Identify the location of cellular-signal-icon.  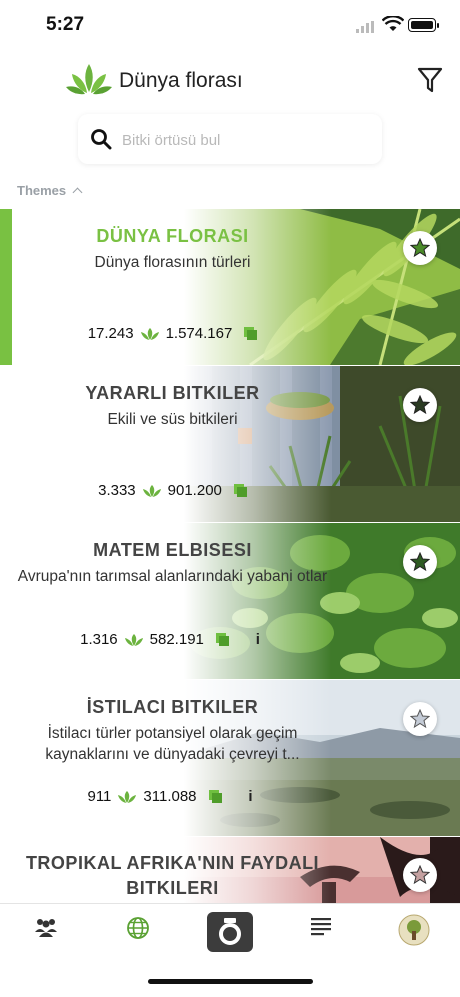
(365, 27).